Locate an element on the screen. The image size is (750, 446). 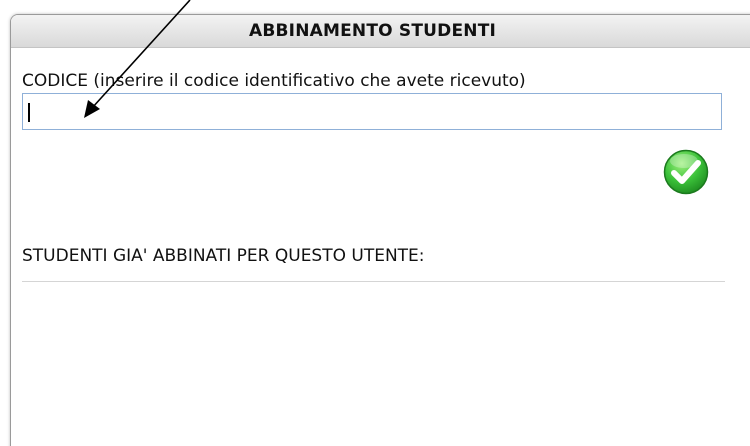
dialog-header: ABBINAMENTO STUDENTI is located at coordinates (380, 31).